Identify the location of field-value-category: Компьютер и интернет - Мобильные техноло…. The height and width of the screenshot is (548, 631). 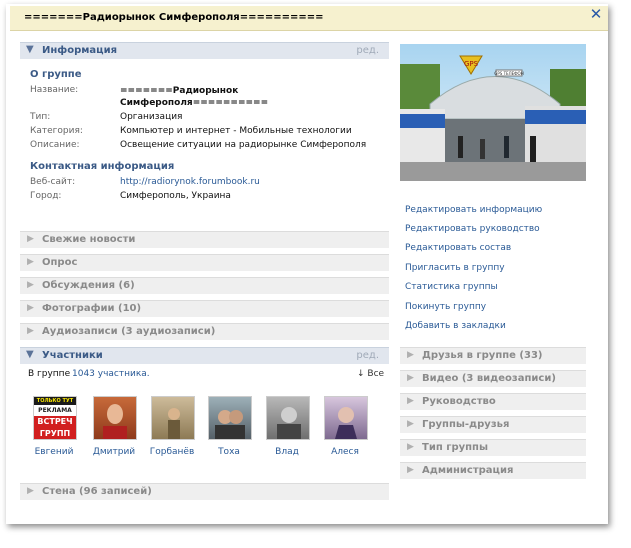
(236, 131).